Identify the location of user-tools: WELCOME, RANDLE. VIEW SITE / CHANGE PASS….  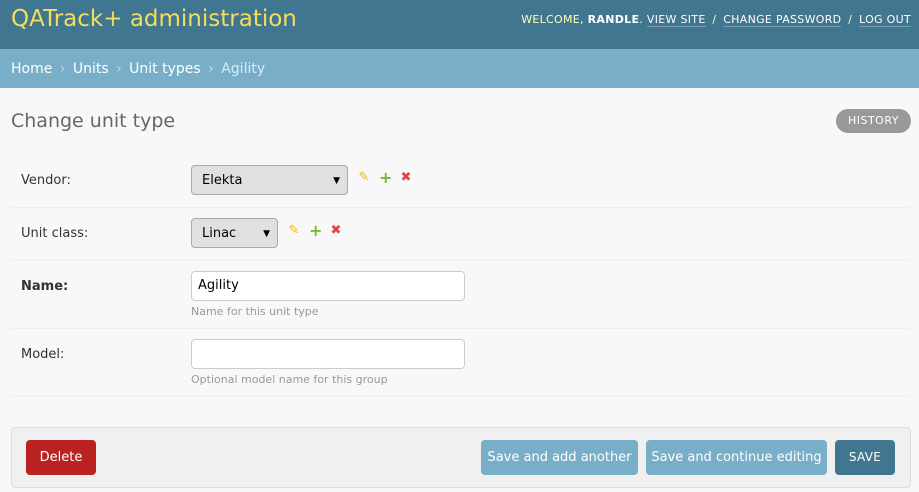
(716, 20).